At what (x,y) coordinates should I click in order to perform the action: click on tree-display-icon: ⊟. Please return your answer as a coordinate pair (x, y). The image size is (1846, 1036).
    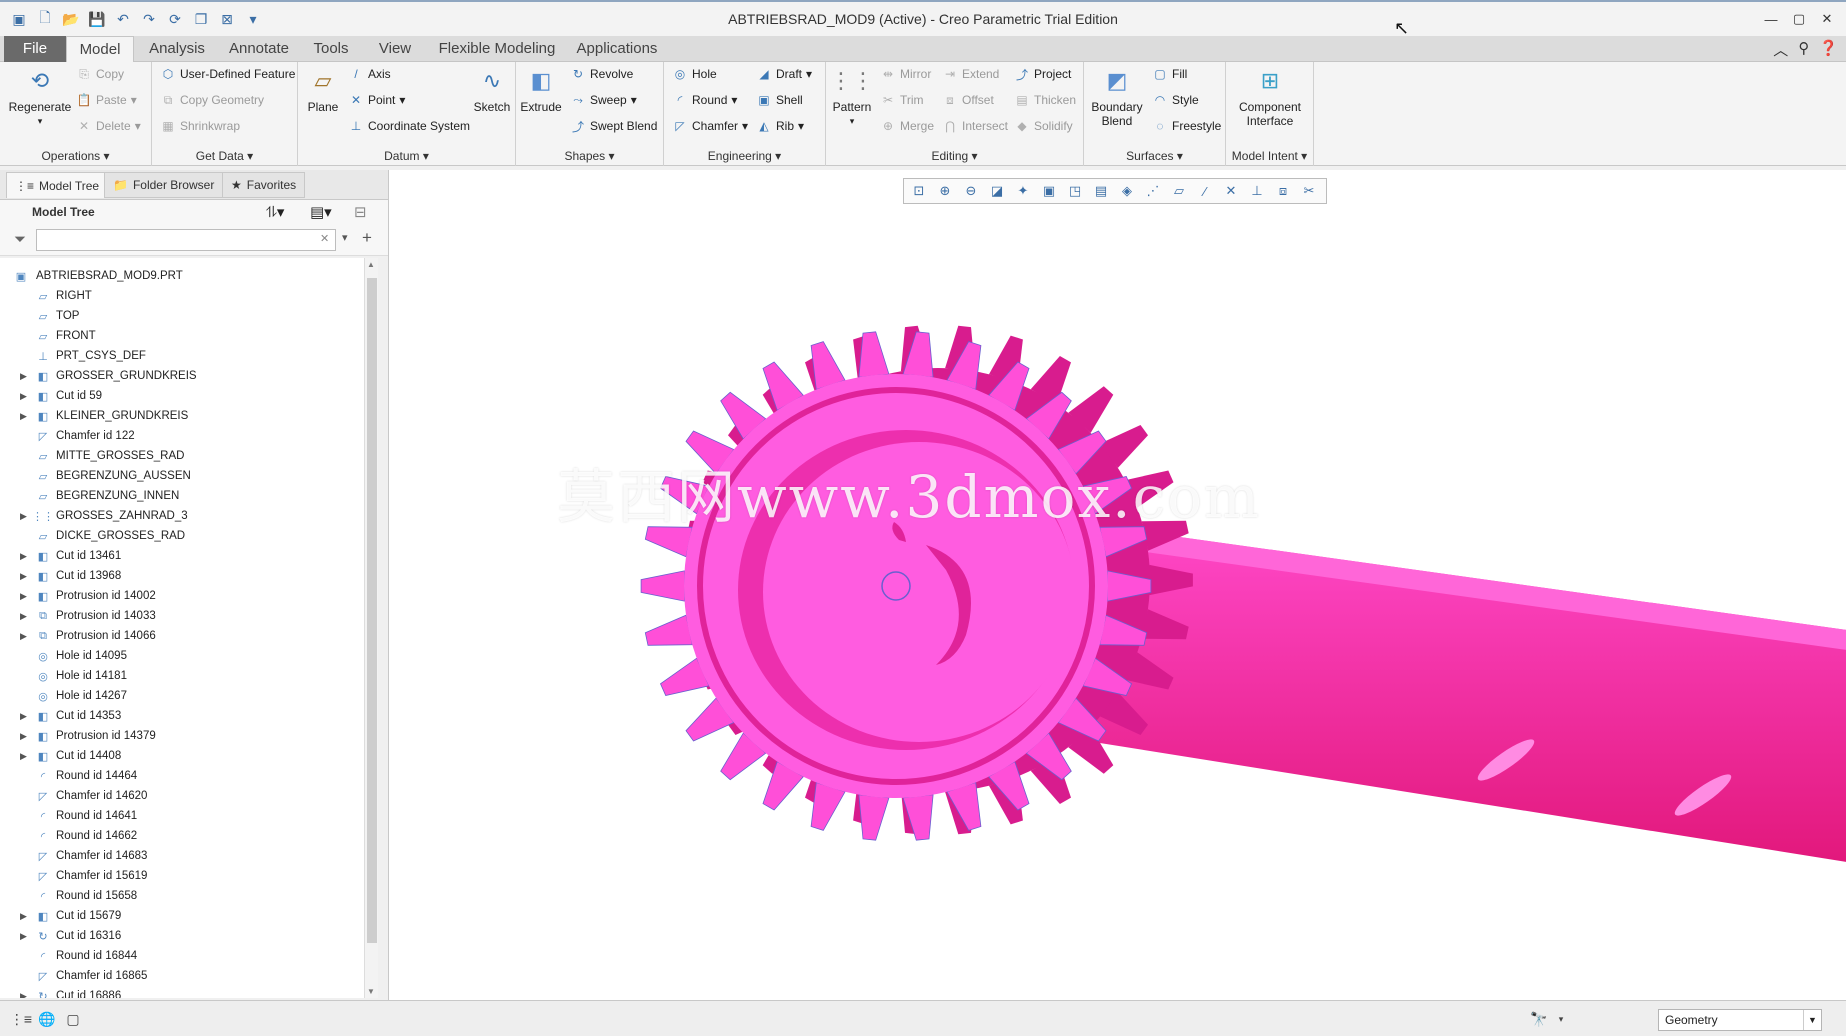
    Looking at the image, I should click on (360, 212).